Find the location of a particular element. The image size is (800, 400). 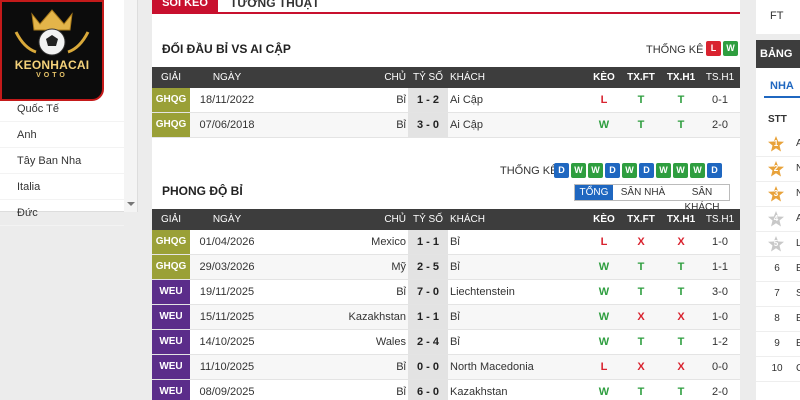

tab-tuong-thuat: TƯỜNG THUẬT is located at coordinates (275, 6).